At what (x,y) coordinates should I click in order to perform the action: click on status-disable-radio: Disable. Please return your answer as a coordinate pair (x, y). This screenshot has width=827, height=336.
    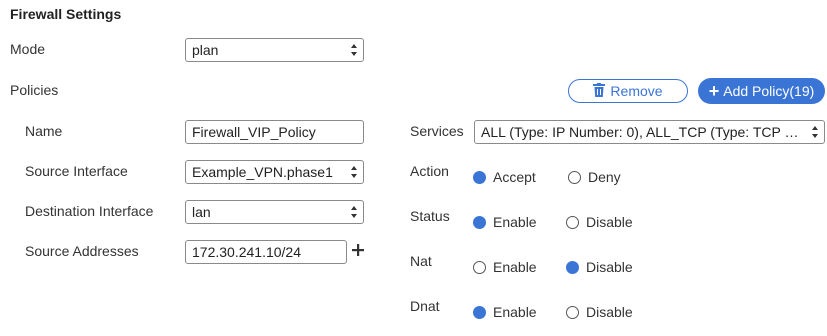
    Looking at the image, I should click on (599, 222).